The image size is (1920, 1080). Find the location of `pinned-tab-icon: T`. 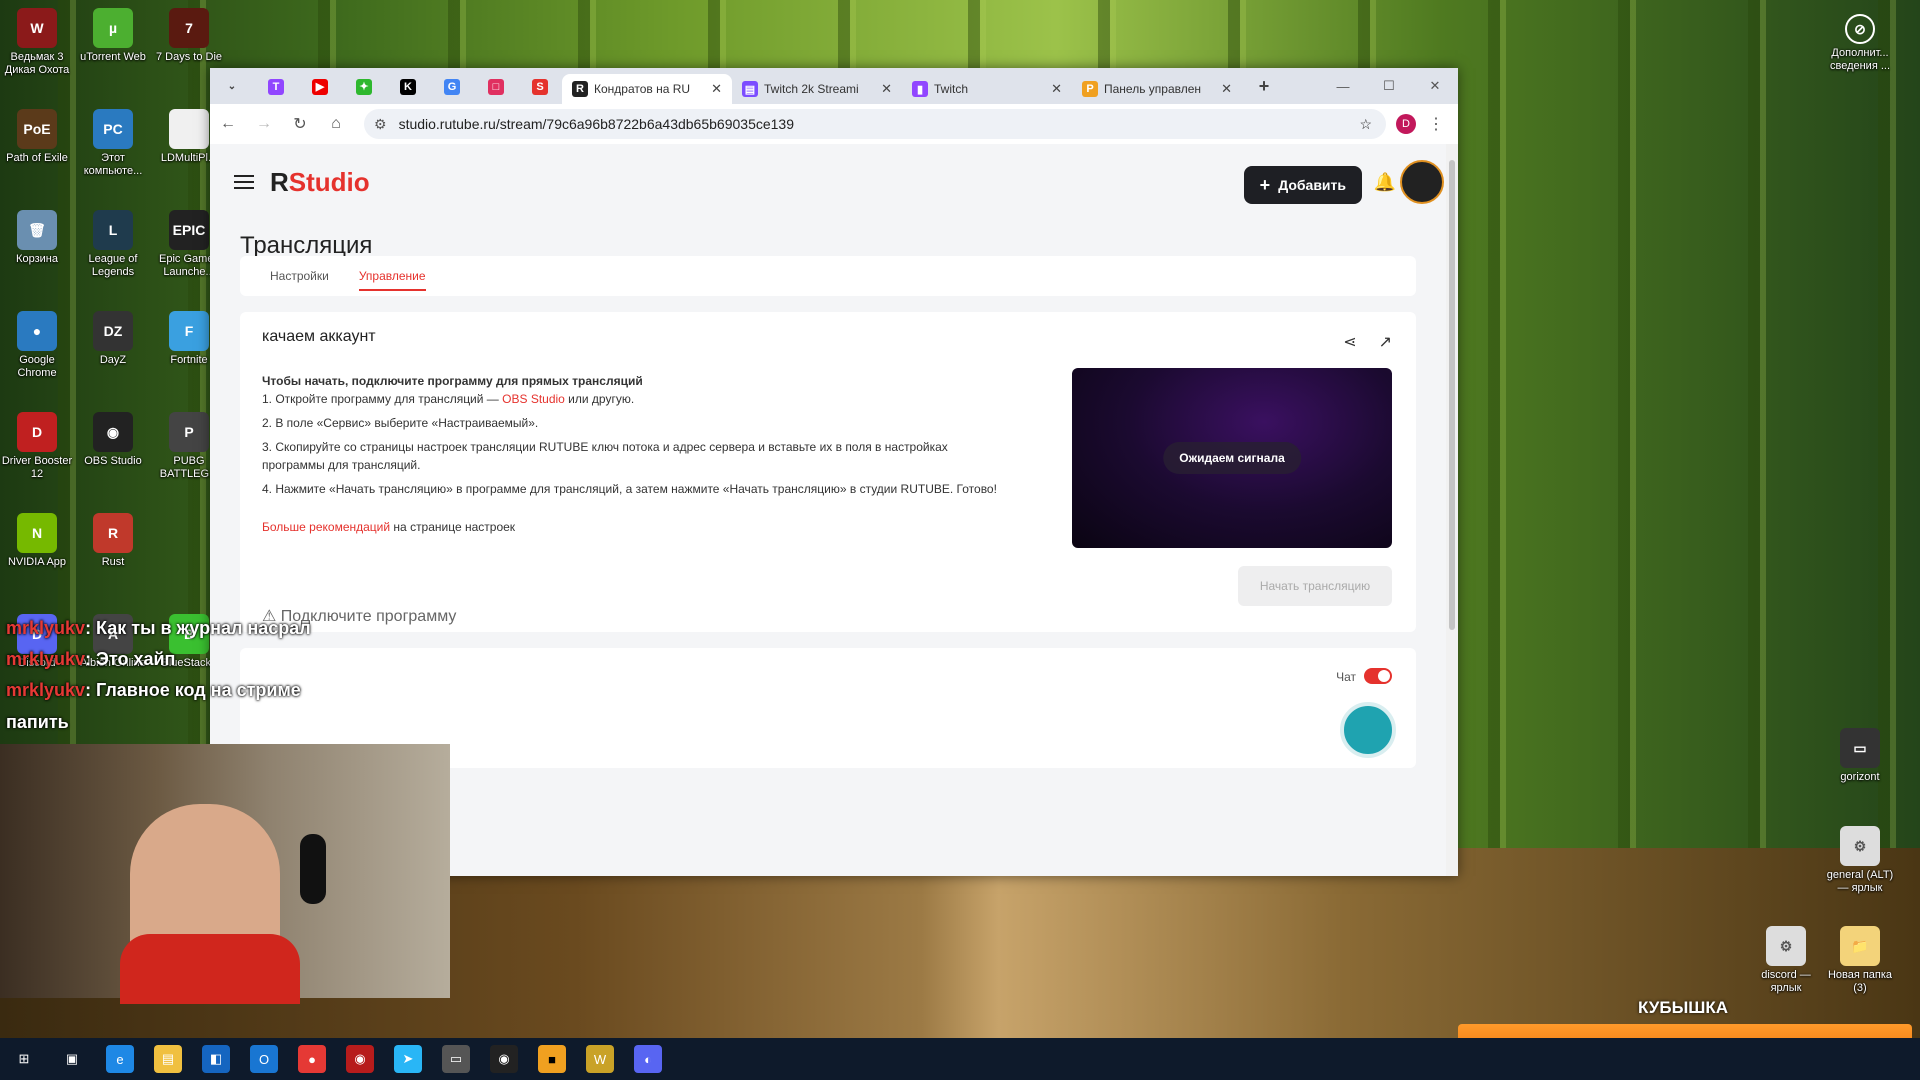

pinned-tab-icon: T is located at coordinates (276, 87).